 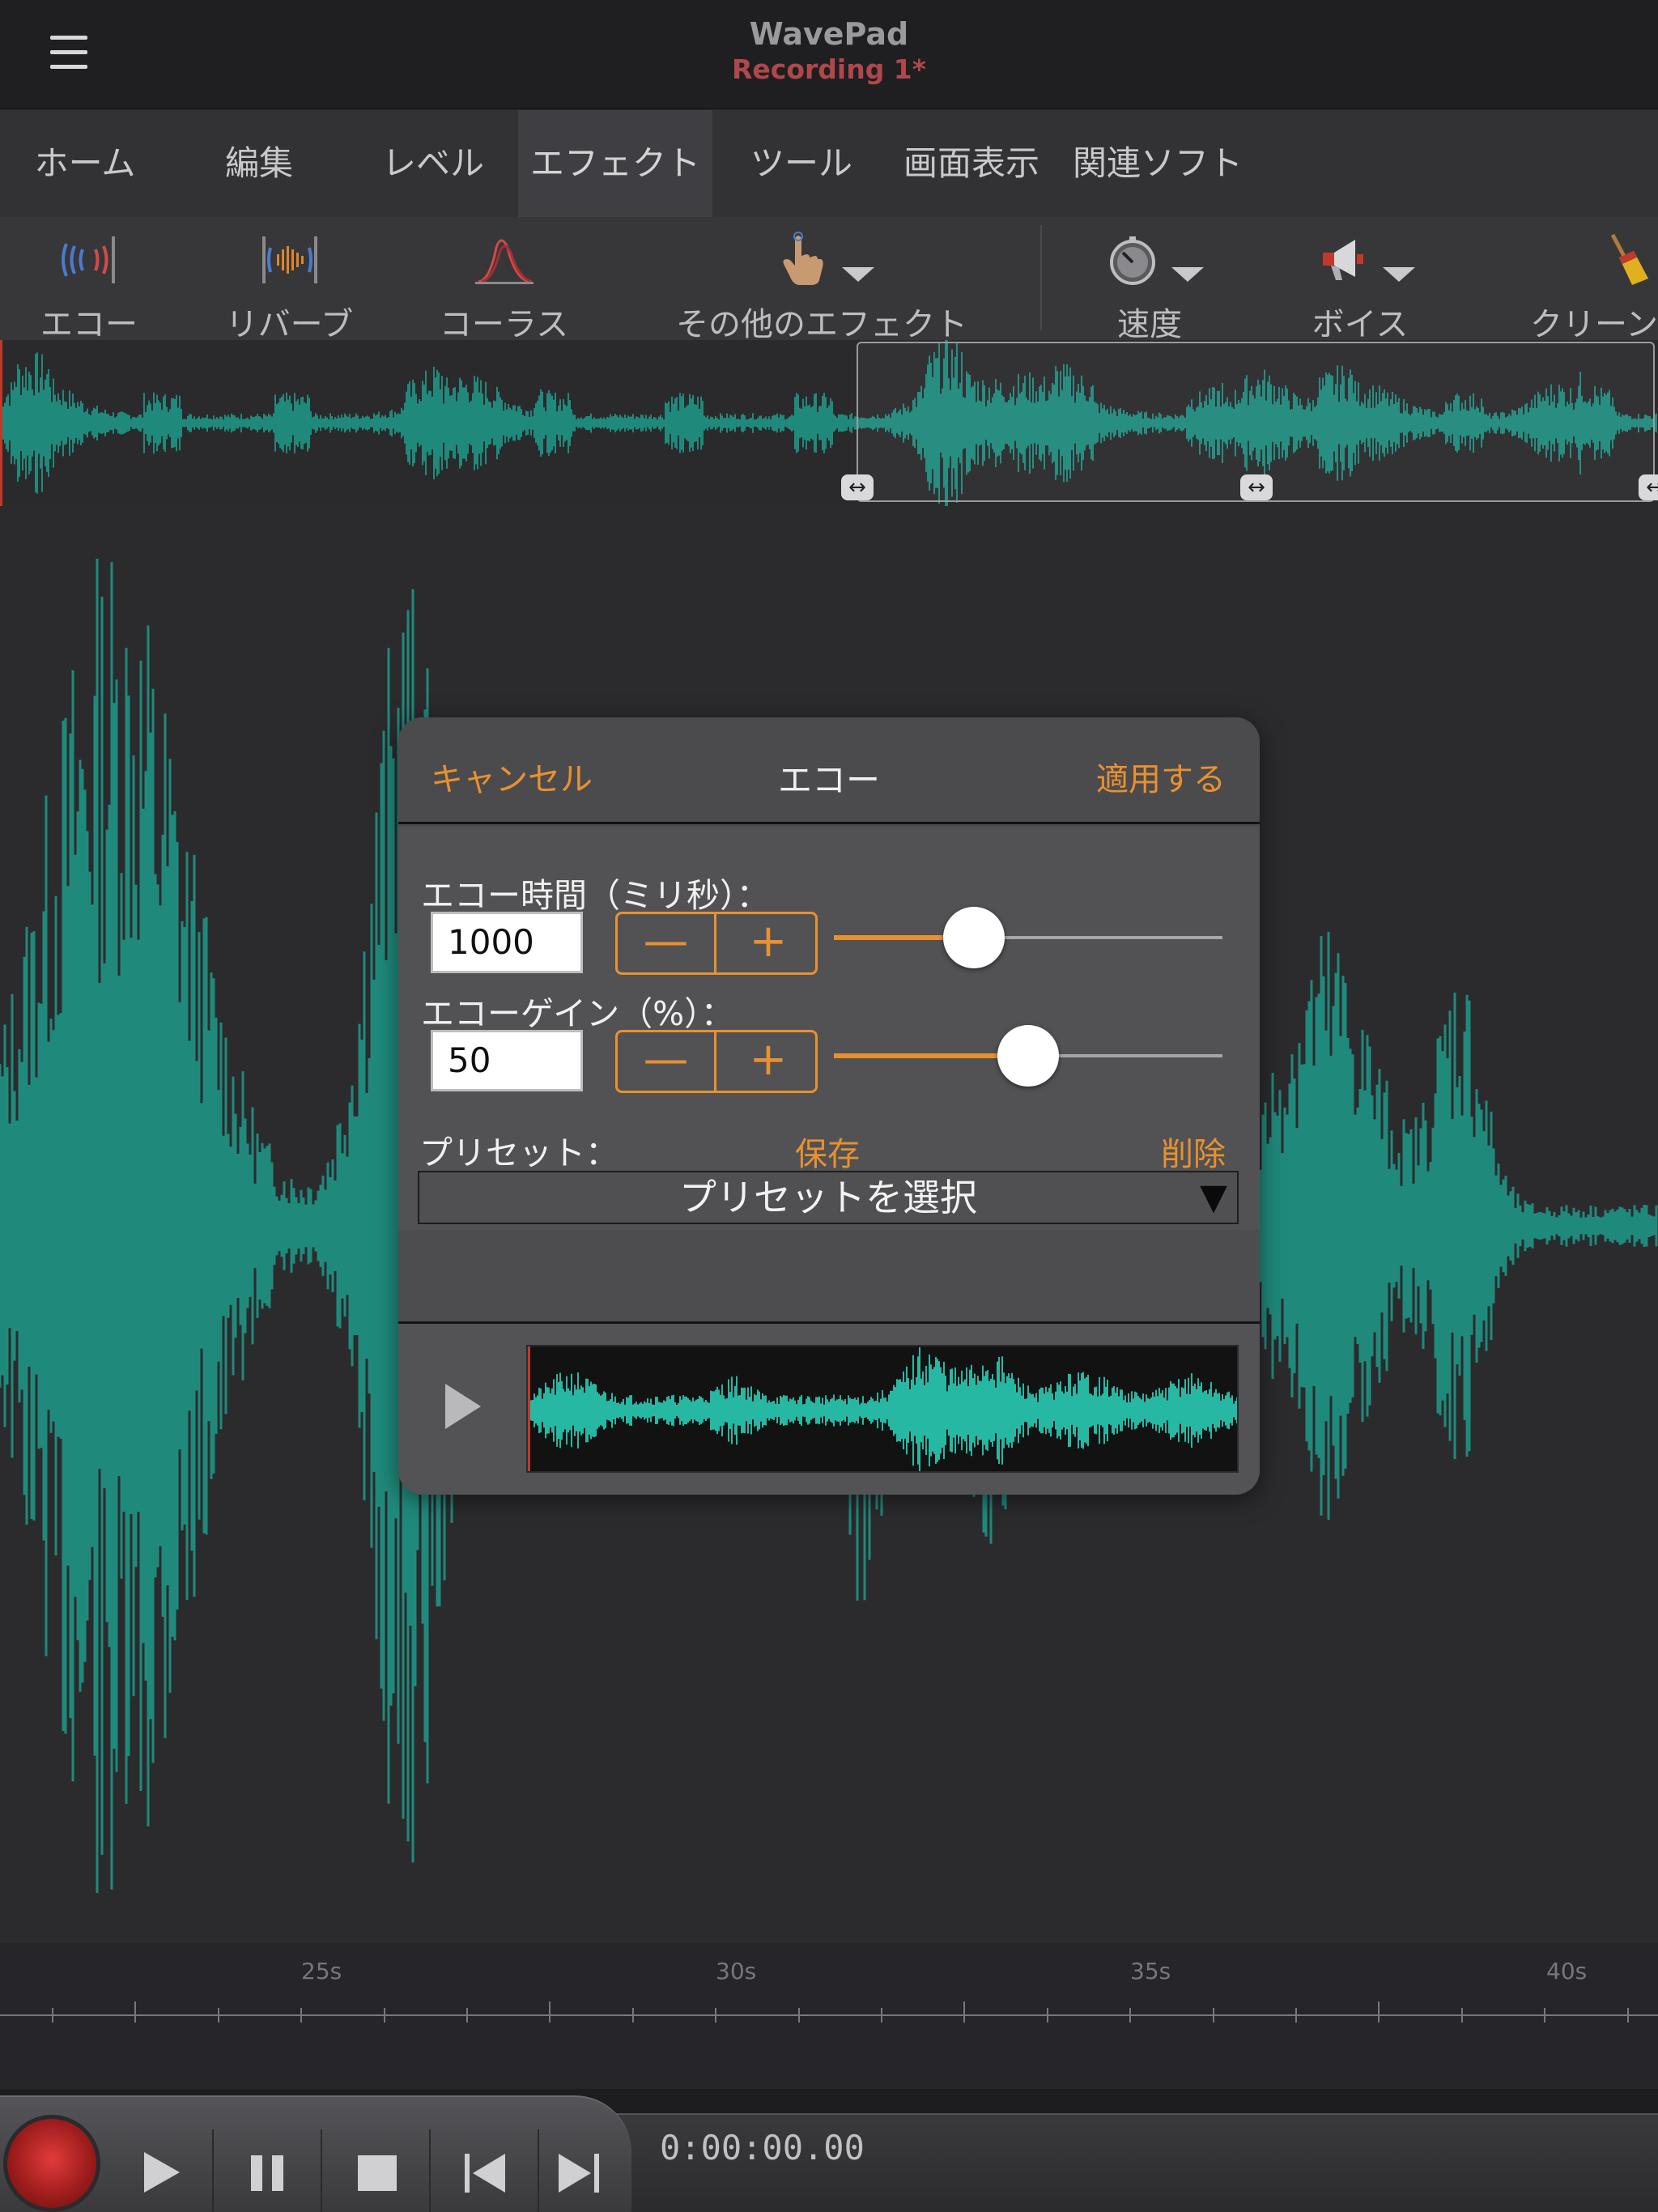 What do you see at coordinates (463, 1406) in the screenshot?
I see `preview-play-icon` at bounding box center [463, 1406].